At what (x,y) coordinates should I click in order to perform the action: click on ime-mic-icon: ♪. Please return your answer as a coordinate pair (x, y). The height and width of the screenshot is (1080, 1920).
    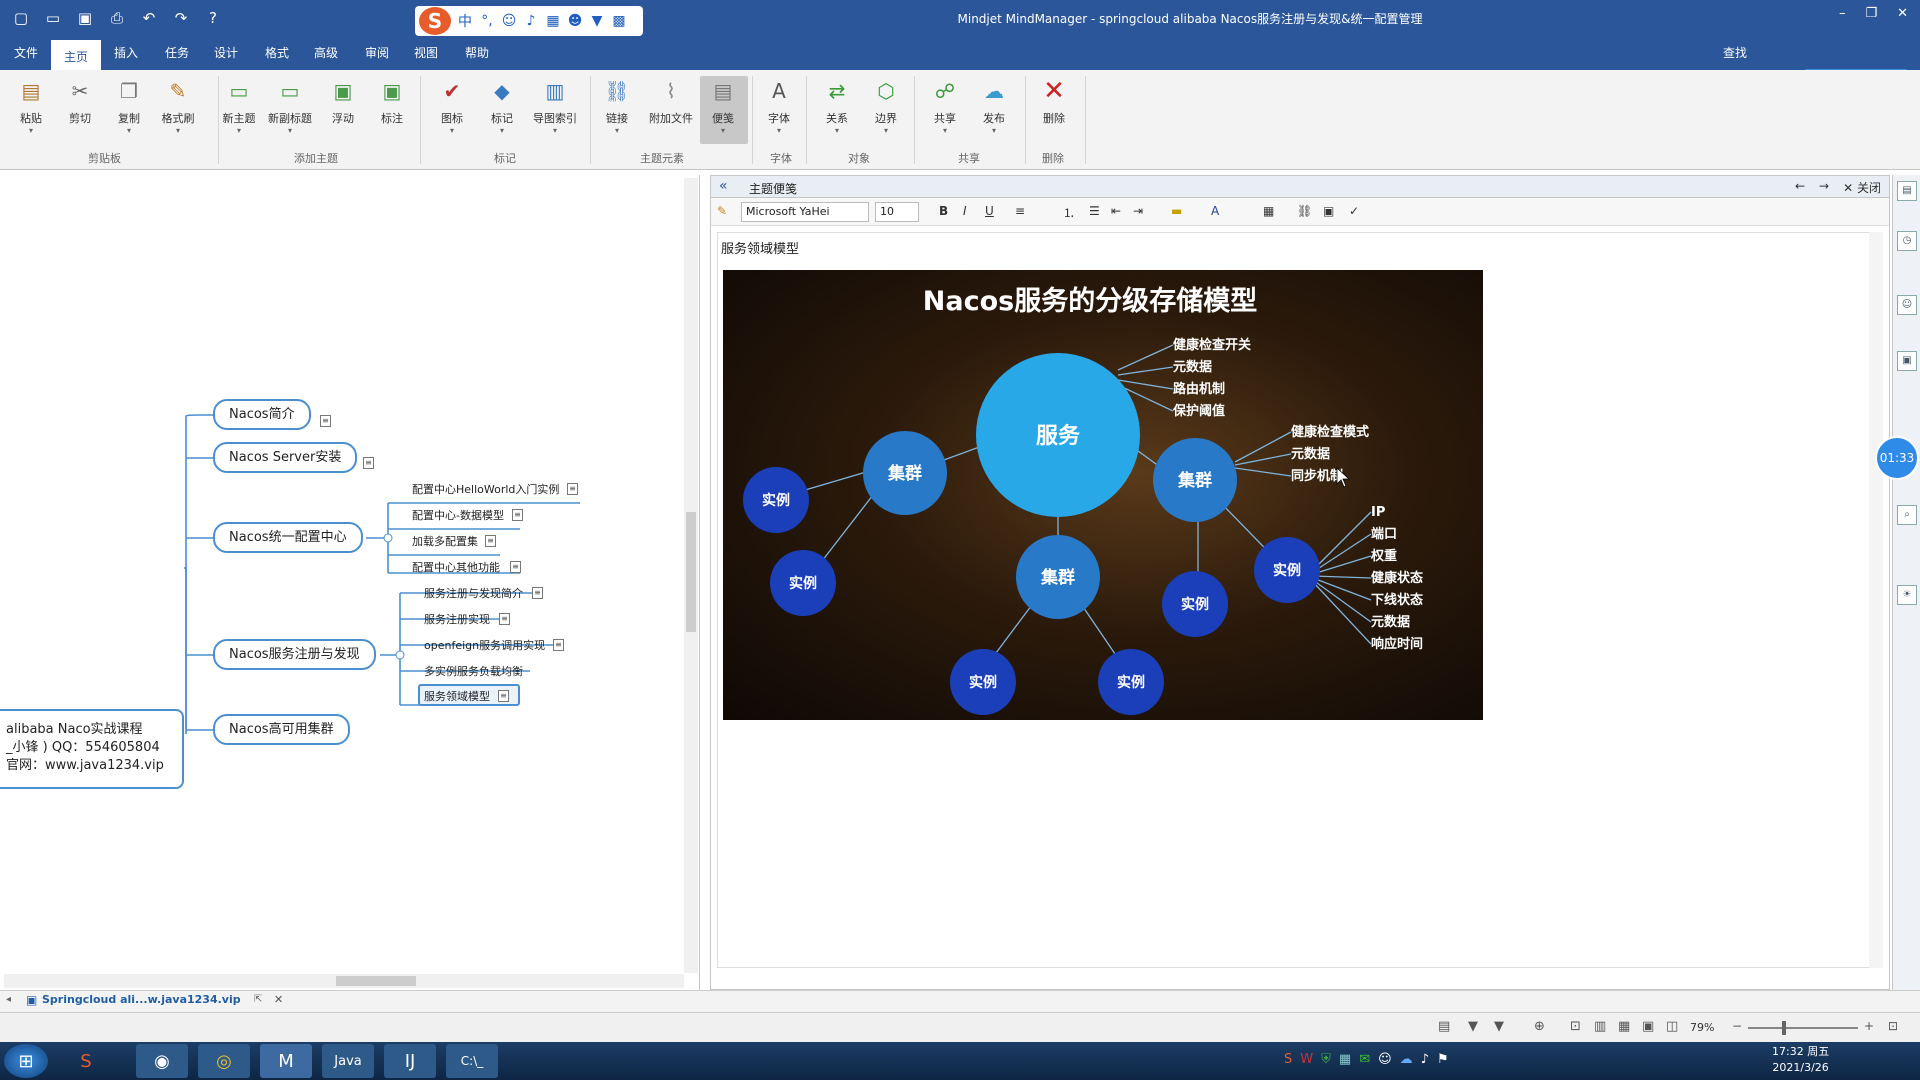
    Looking at the image, I should click on (531, 21).